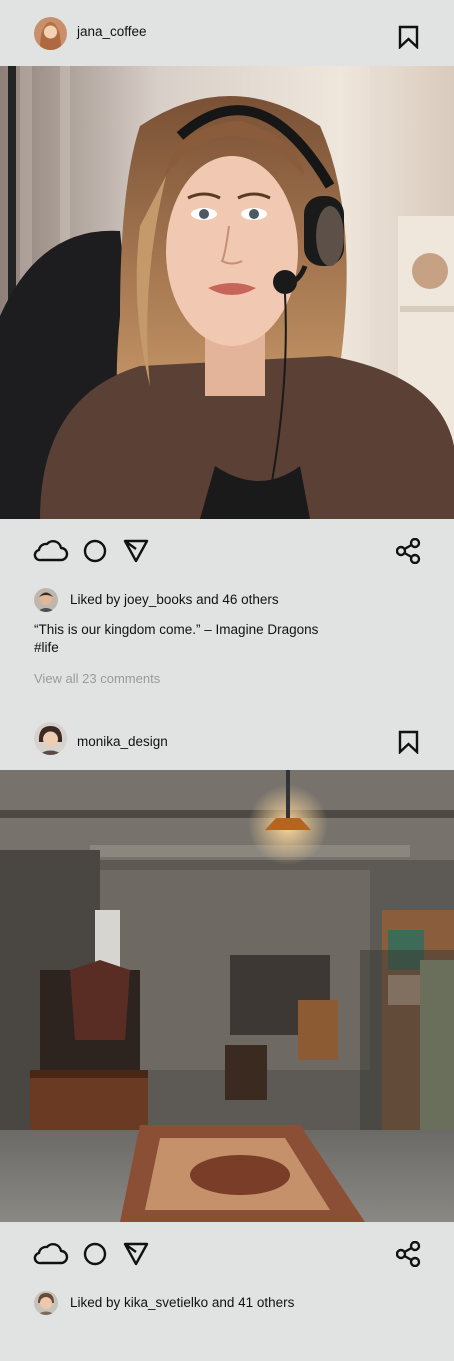 This screenshot has height=1361, width=454. Describe the element at coordinates (166, 1302) in the screenshot. I see `liked-by-user: kika_svetielko` at that location.